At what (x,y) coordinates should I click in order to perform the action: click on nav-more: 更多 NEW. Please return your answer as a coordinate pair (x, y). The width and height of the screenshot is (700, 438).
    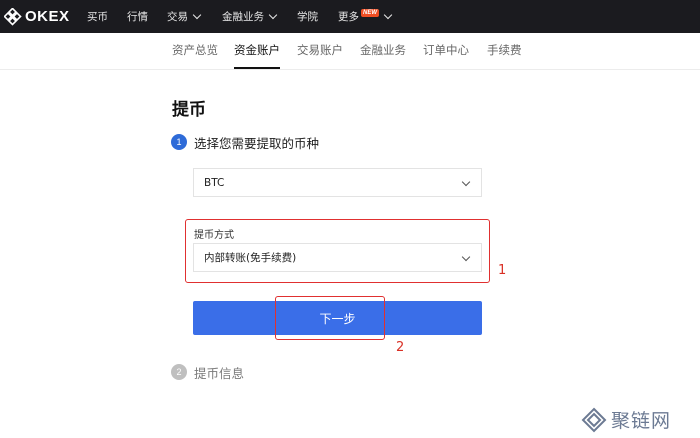
    Looking at the image, I should click on (365, 16).